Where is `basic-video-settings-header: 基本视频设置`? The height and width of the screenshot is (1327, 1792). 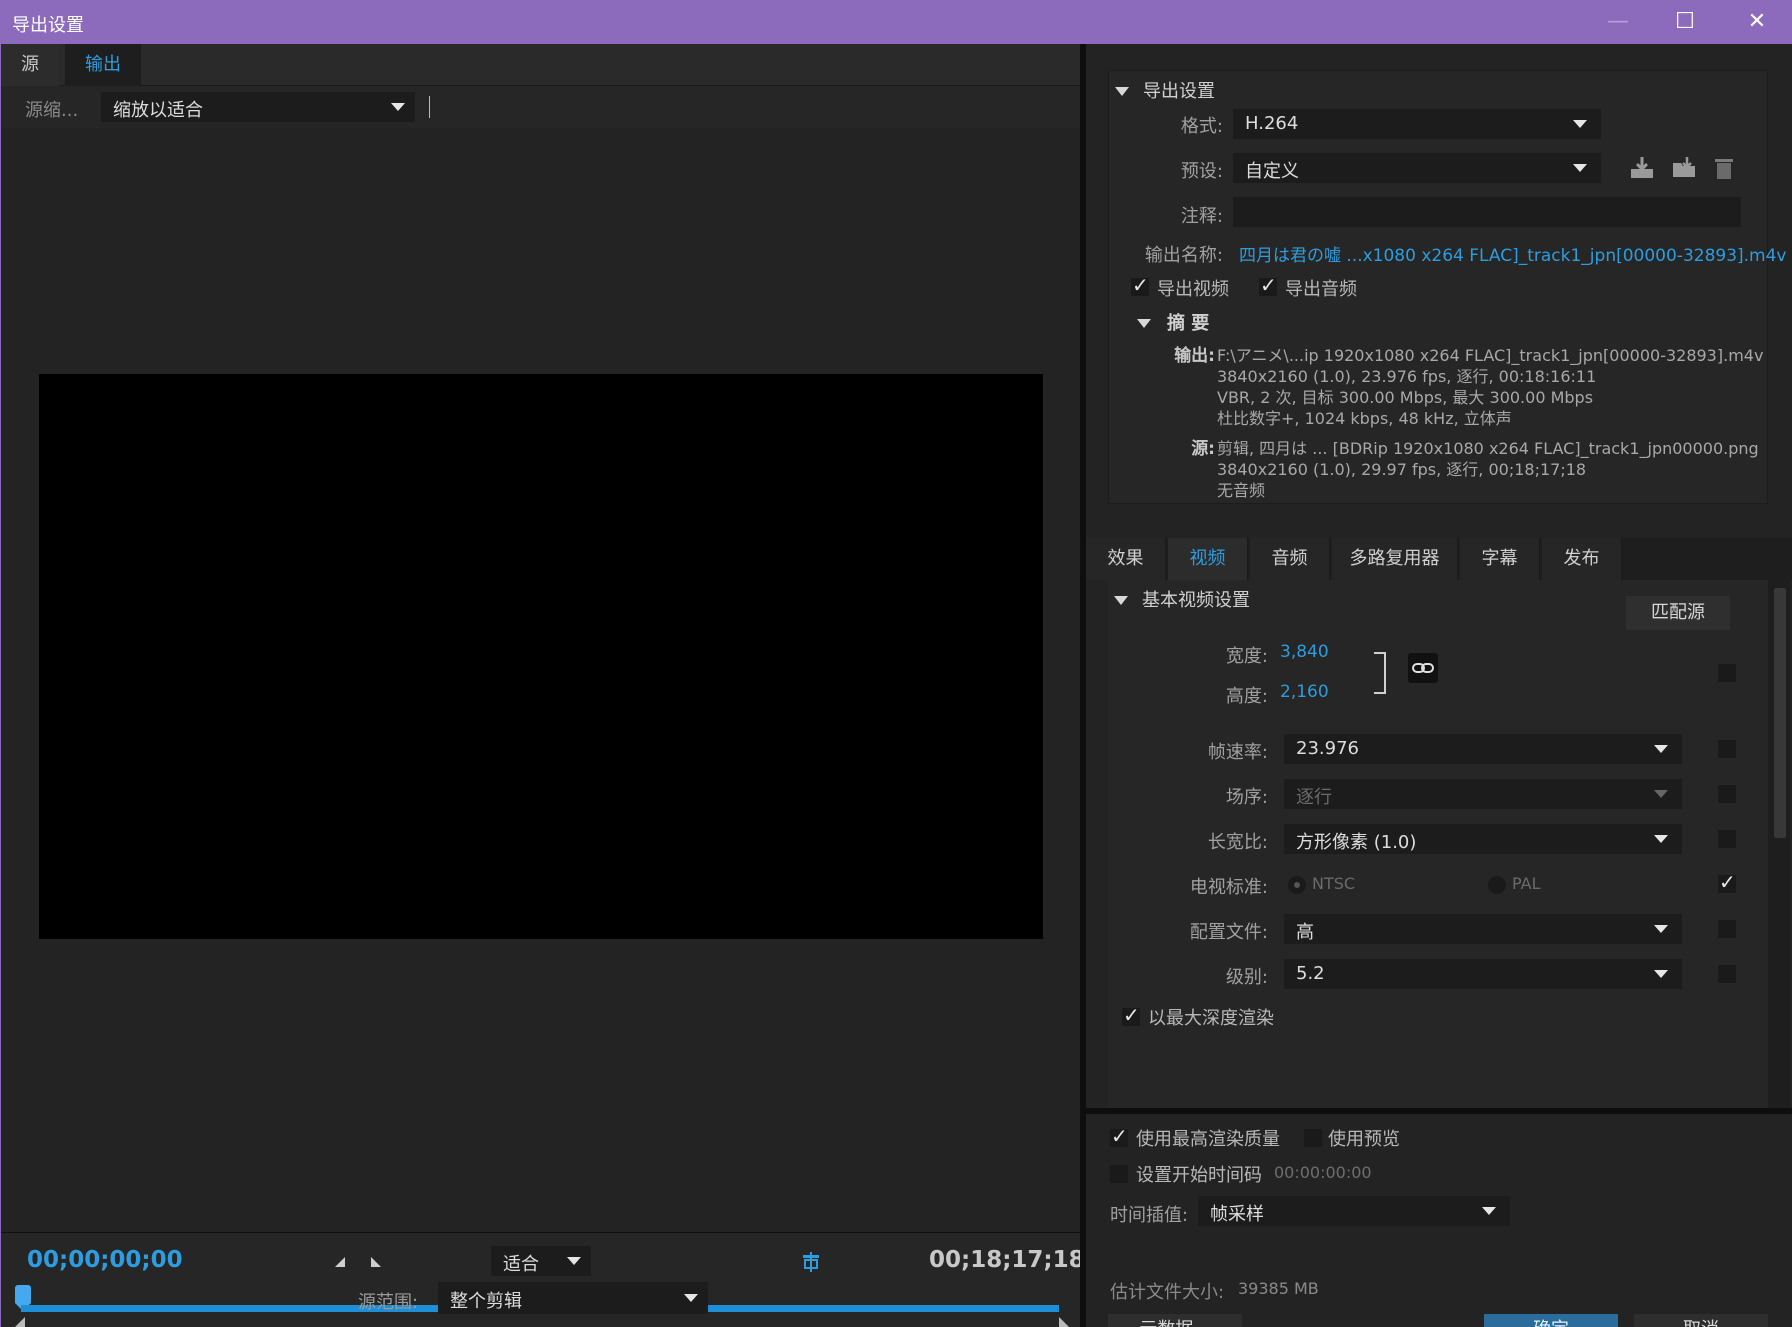
basic-video-settings-header: 基本视频设置 is located at coordinates (1196, 600).